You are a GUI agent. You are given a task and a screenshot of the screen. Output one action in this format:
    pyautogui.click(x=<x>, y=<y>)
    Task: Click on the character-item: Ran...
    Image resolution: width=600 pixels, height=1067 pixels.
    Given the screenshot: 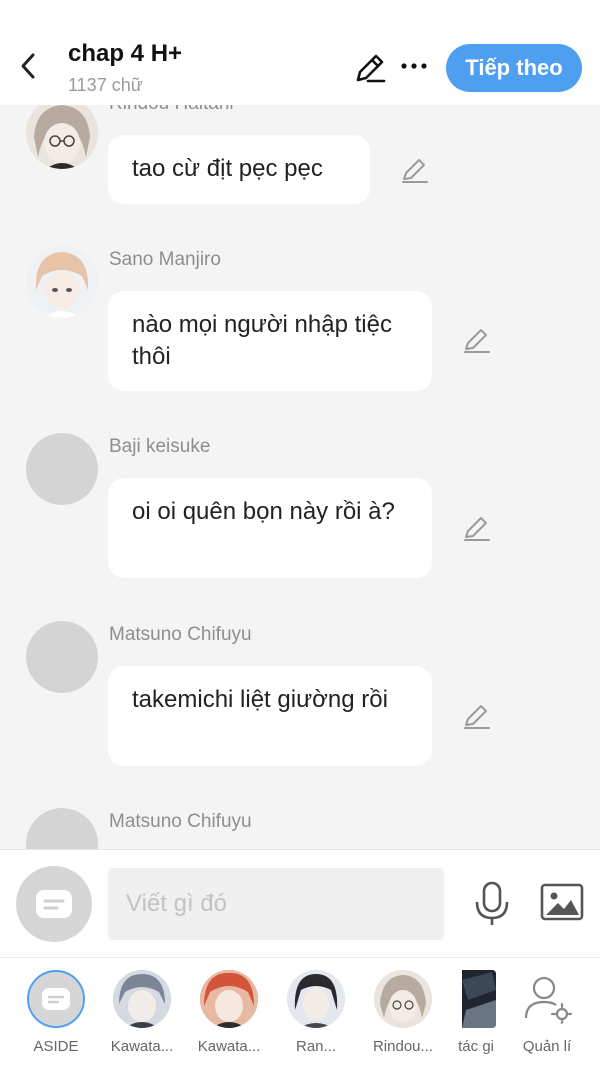 What is the action you would take?
    pyautogui.click(x=316, y=1012)
    